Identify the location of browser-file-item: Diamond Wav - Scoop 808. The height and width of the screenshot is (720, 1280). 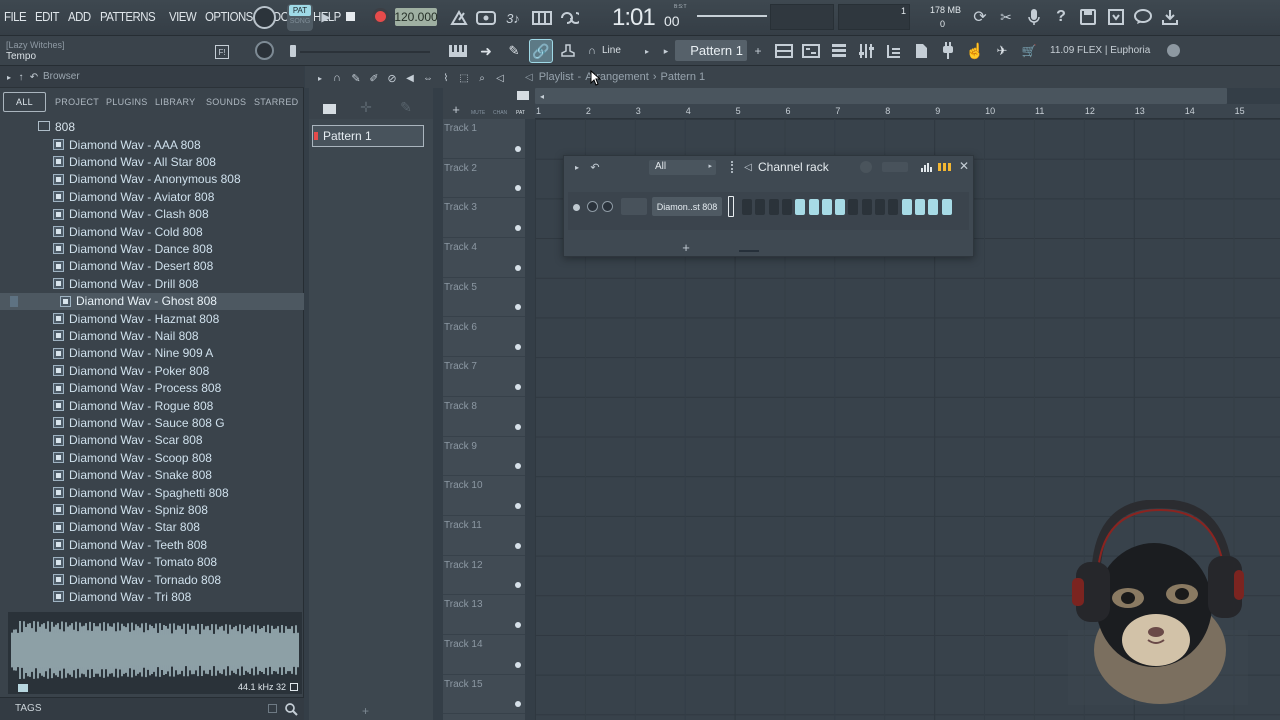
(152, 457).